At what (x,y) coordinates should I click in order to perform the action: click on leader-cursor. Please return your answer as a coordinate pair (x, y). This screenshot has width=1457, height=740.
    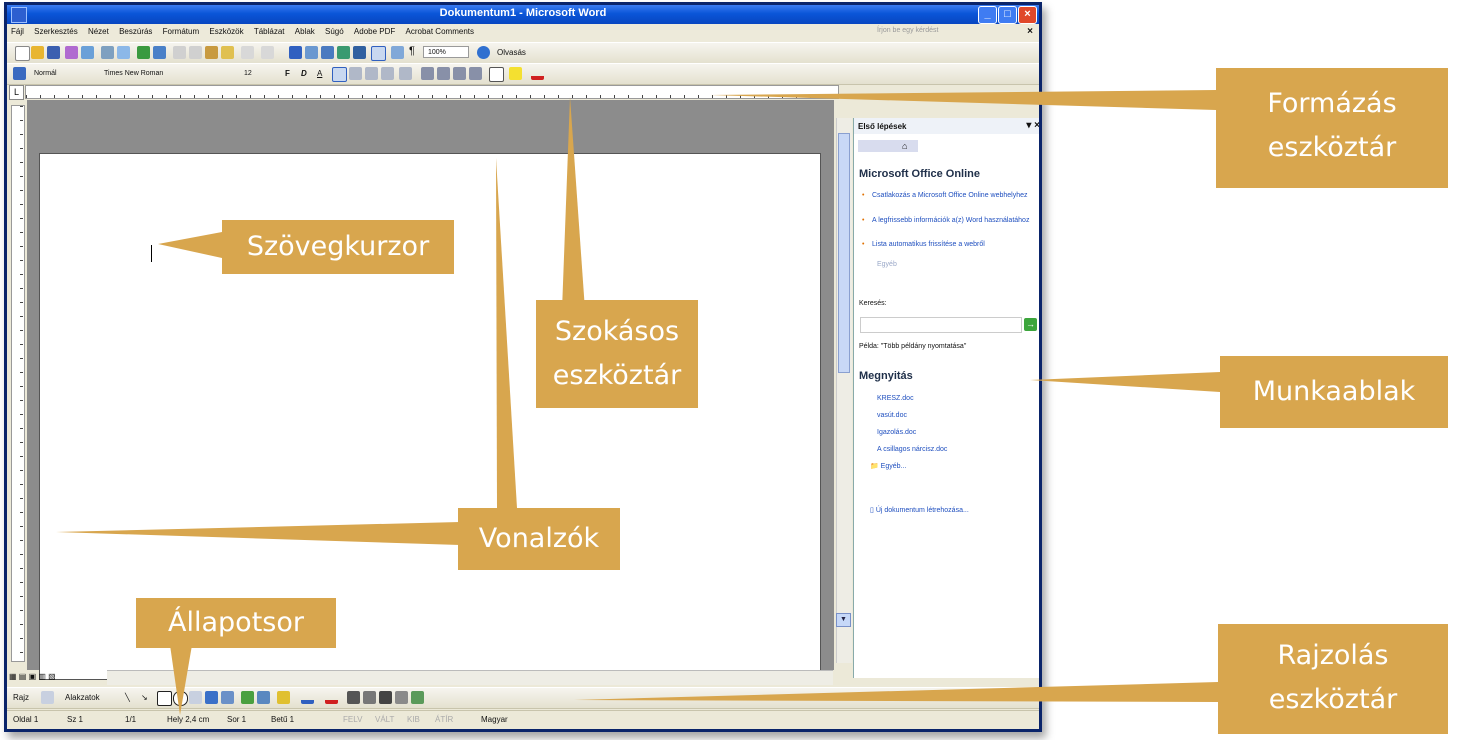
    Looking at the image, I should click on (190, 245).